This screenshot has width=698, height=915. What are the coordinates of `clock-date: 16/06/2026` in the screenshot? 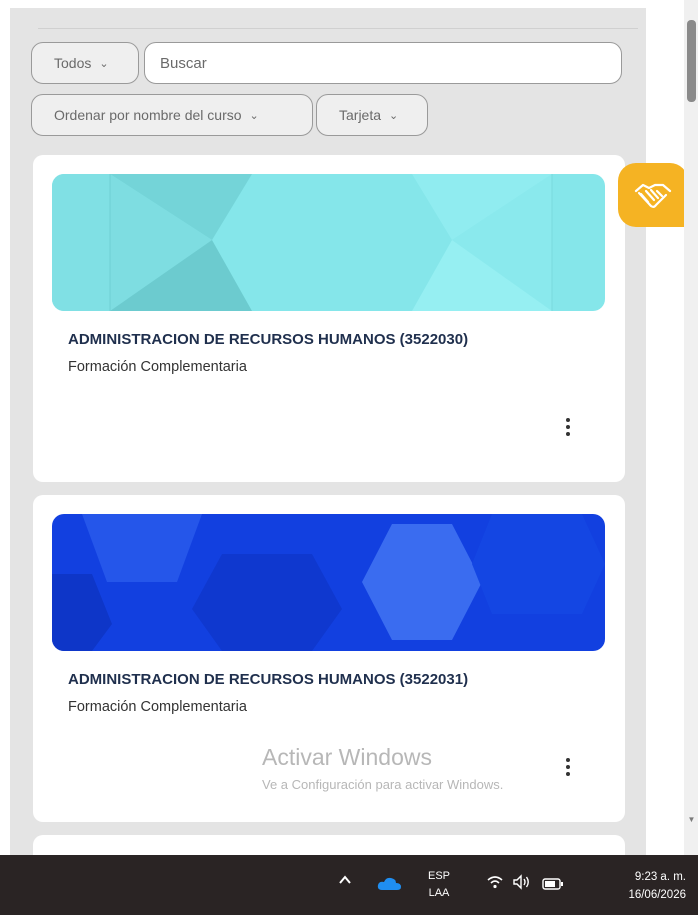 It's located at (657, 895).